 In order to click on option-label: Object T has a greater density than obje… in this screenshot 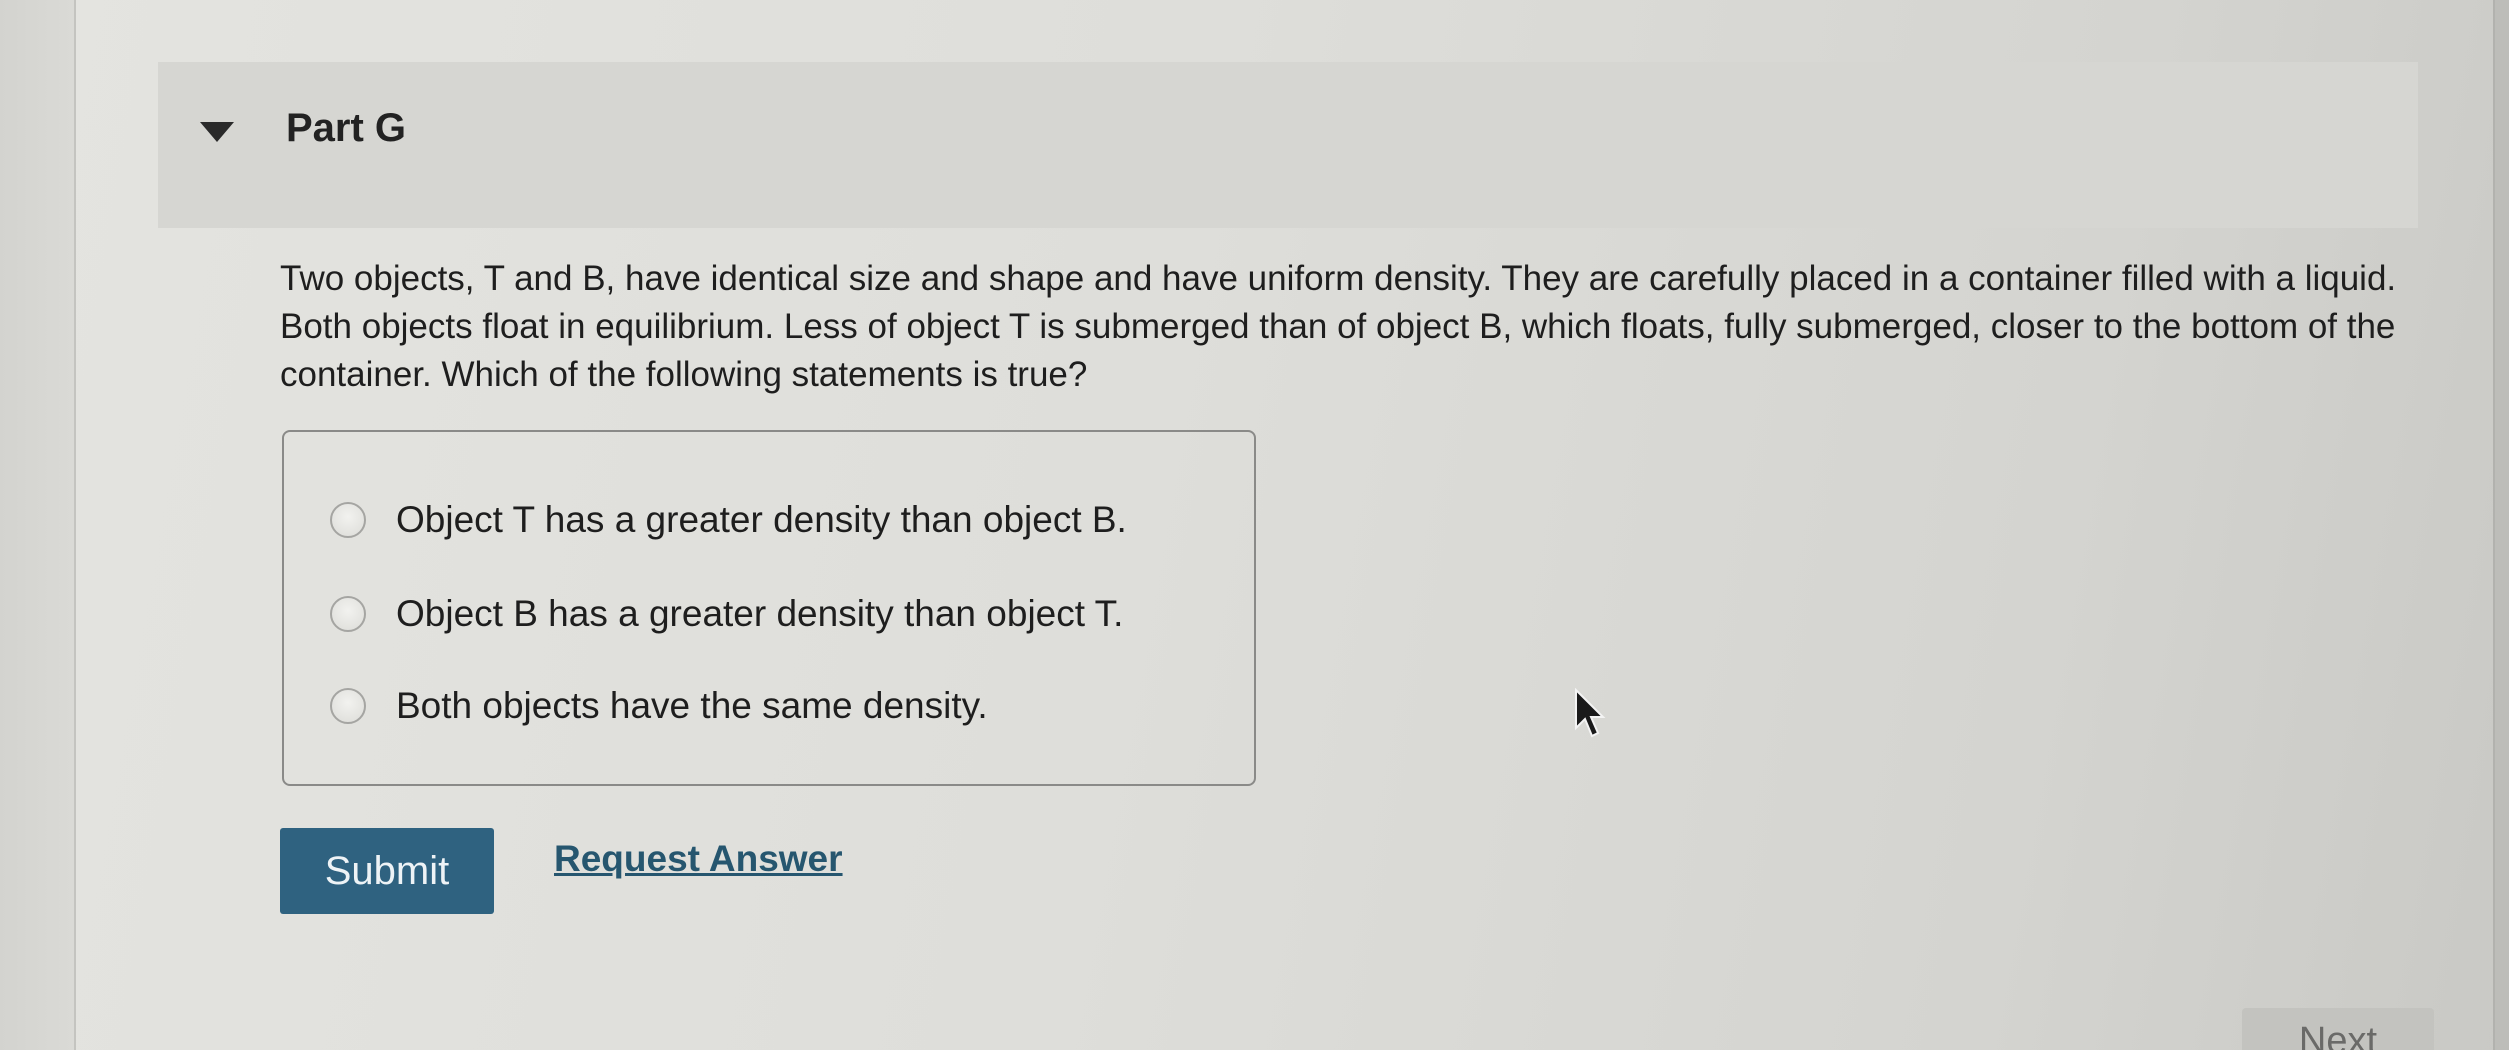, I will do `click(761, 519)`.